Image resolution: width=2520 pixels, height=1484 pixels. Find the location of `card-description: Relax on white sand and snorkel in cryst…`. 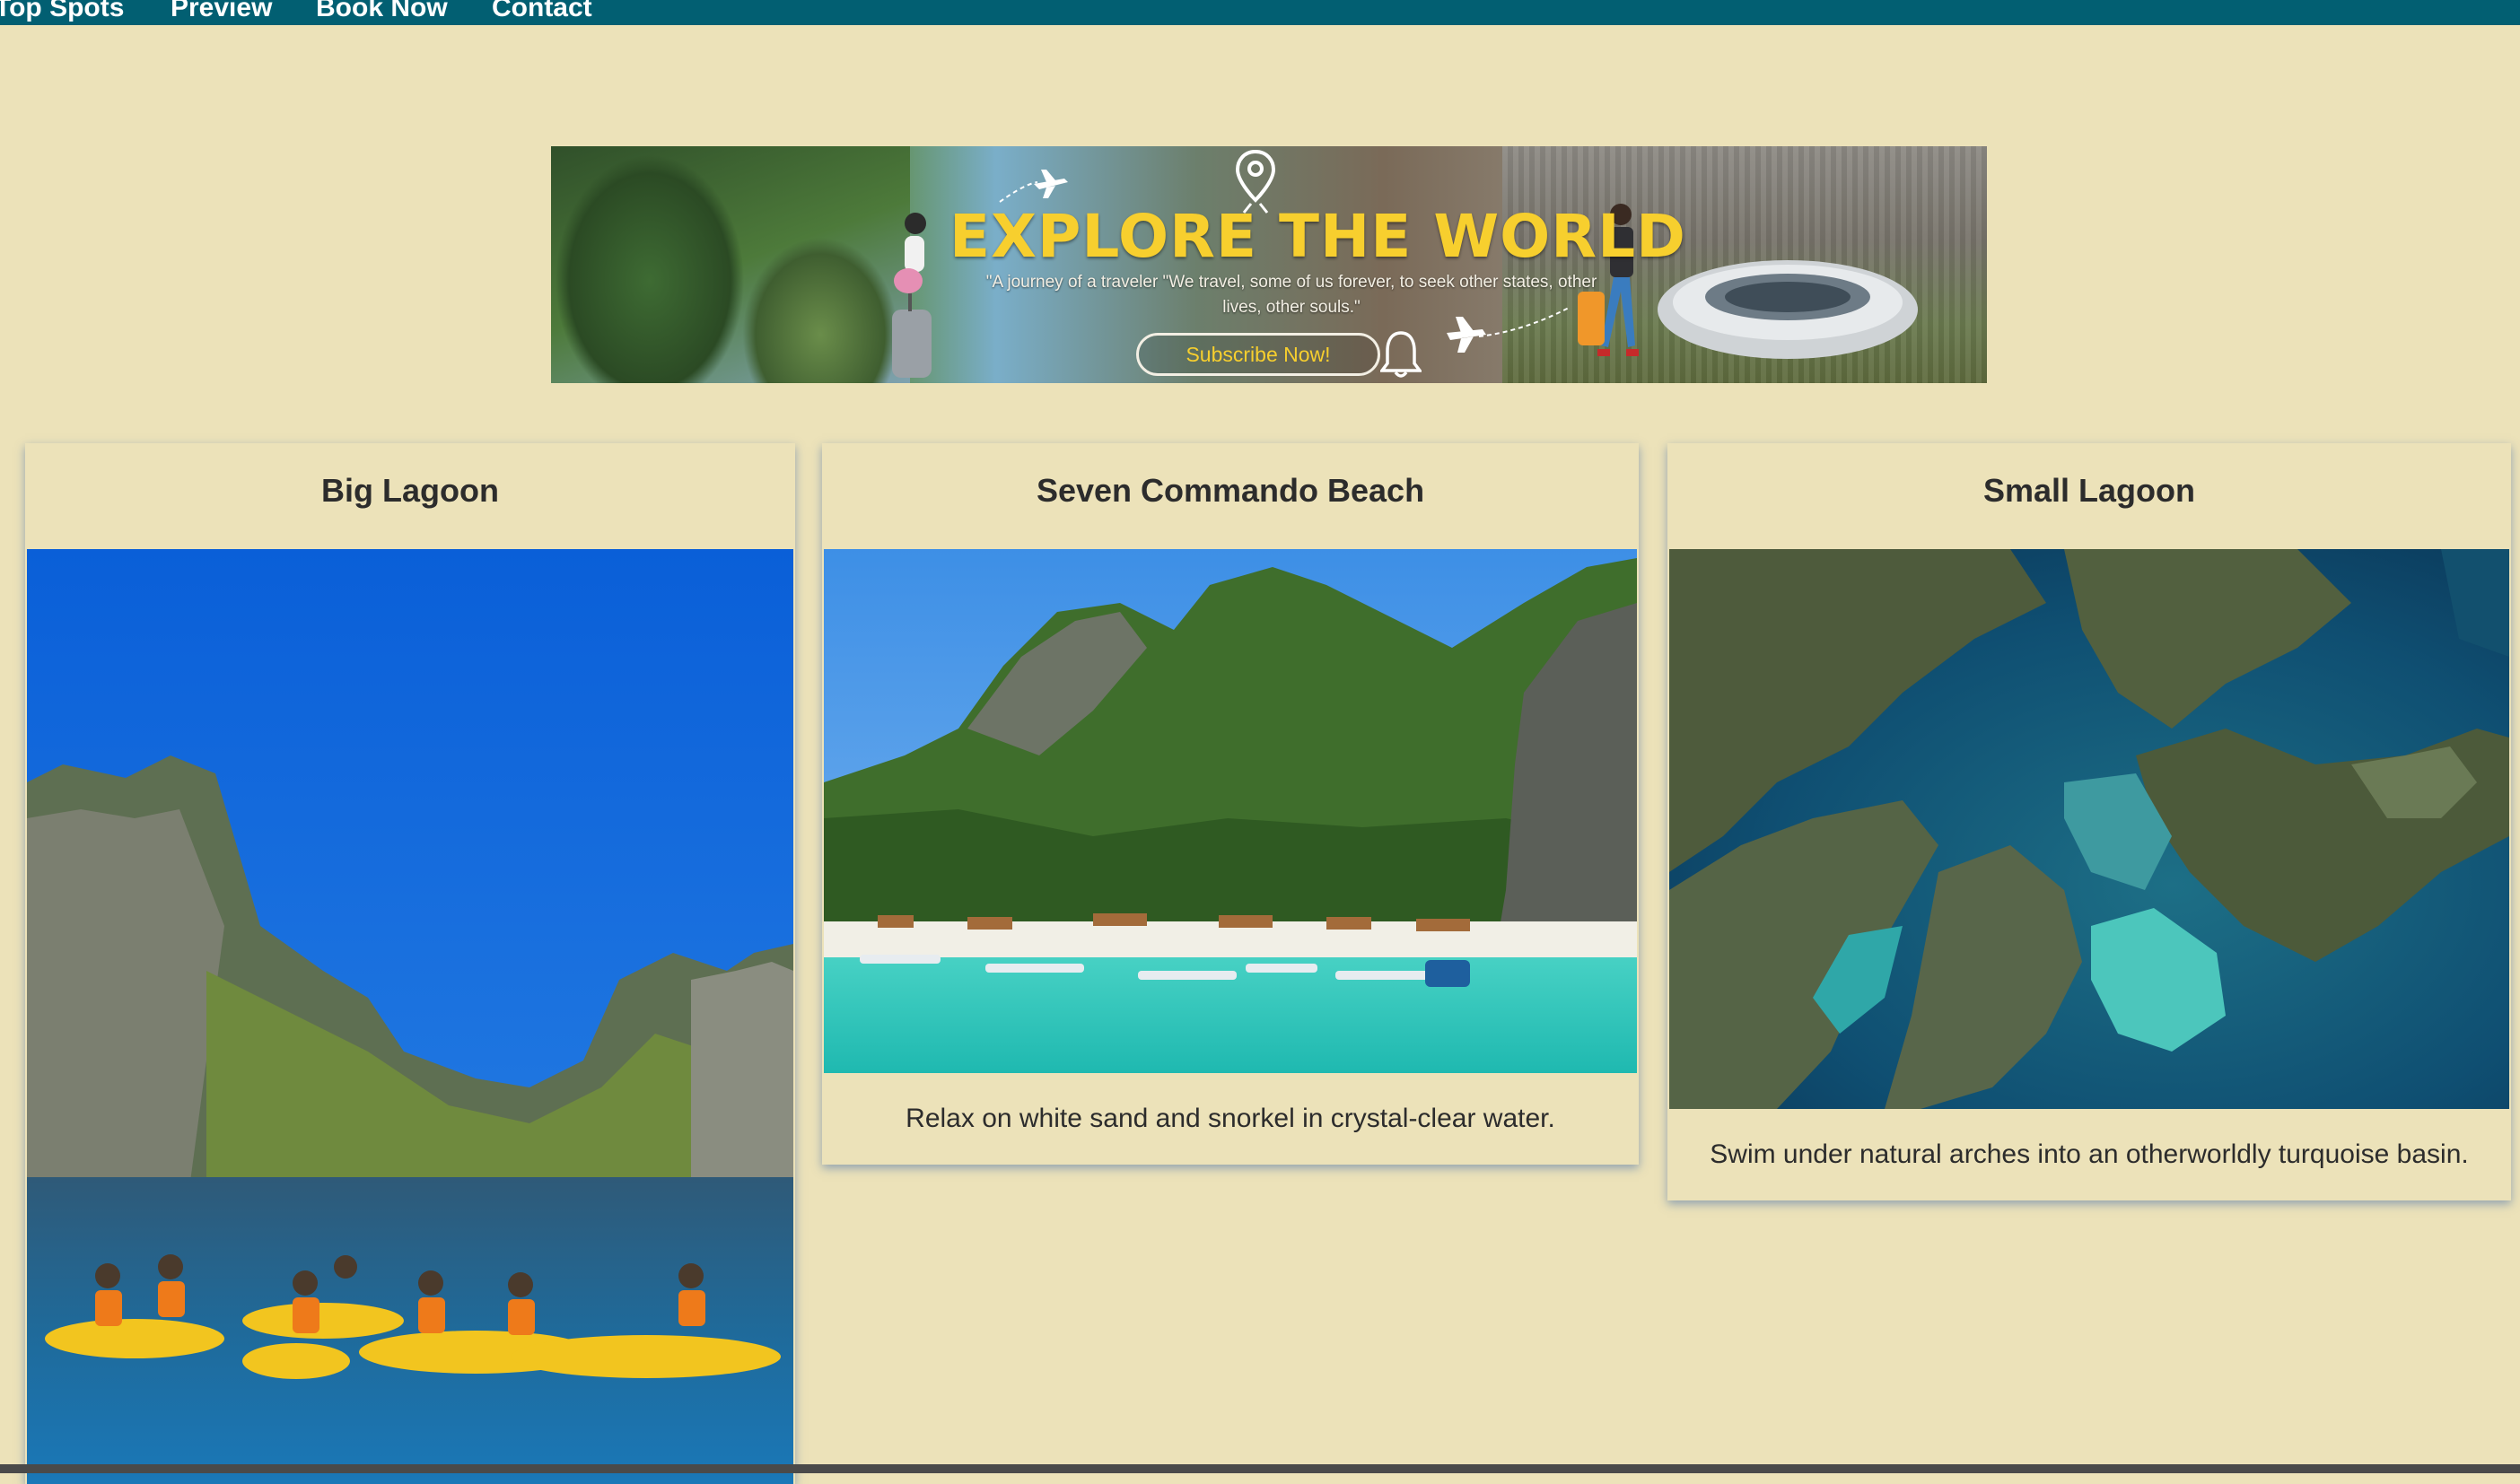

card-description: Relax on white sand and snorkel in cryst… is located at coordinates (1230, 1118).